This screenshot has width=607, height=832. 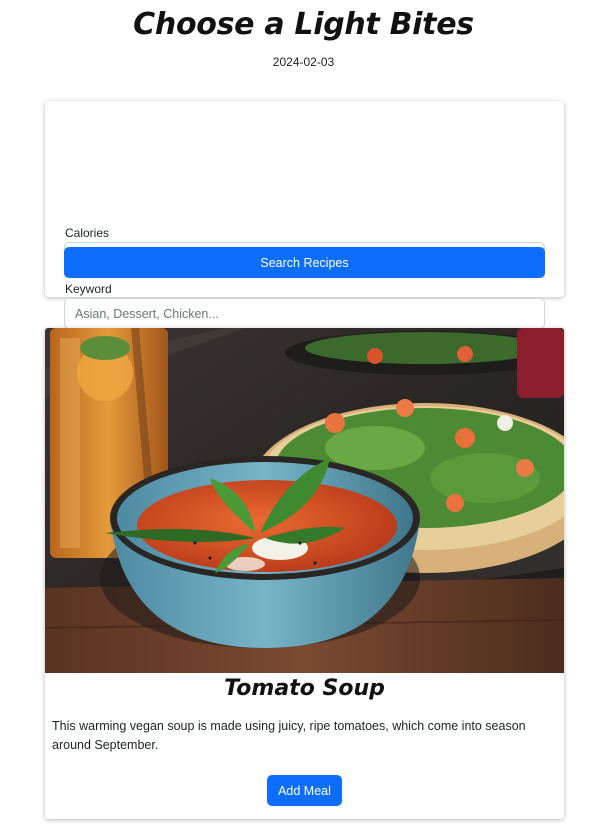 What do you see at coordinates (304, 790) in the screenshot?
I see `add-meal-button: Add Meal` at bounding box center [304, 790].